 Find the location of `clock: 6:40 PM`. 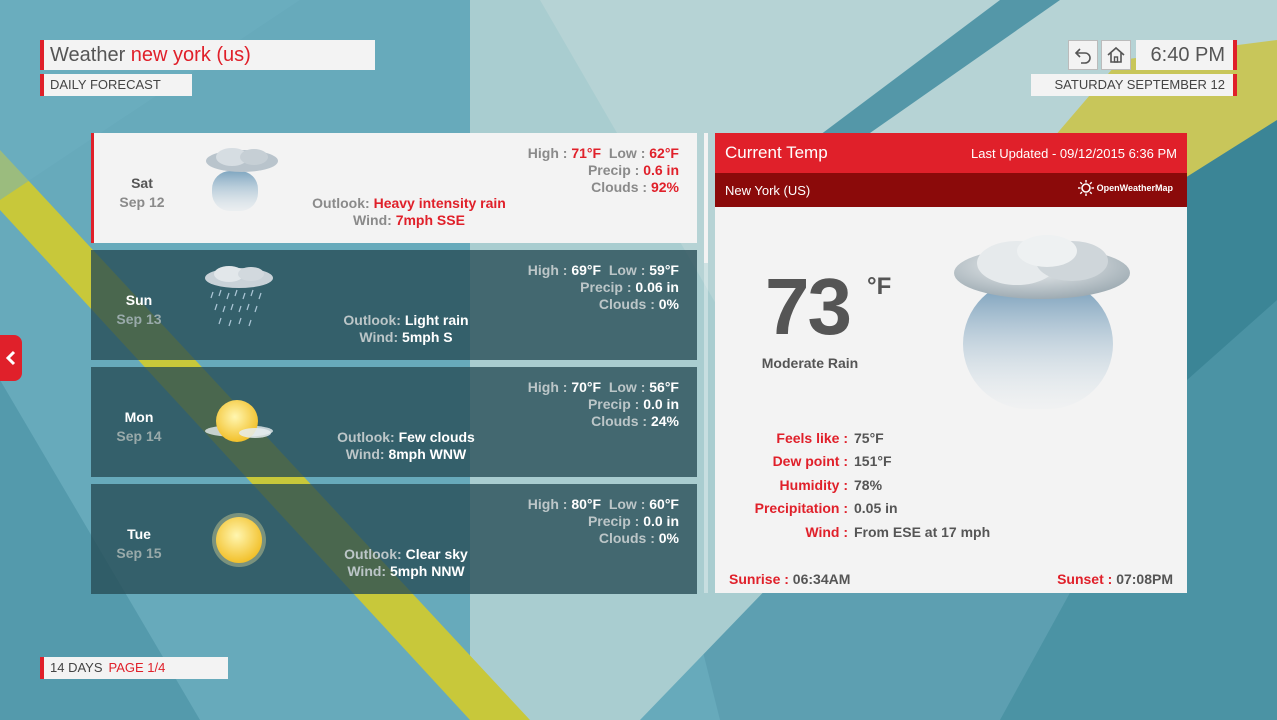

clock: 6:40 PM is located at coordinates (1186, 55).